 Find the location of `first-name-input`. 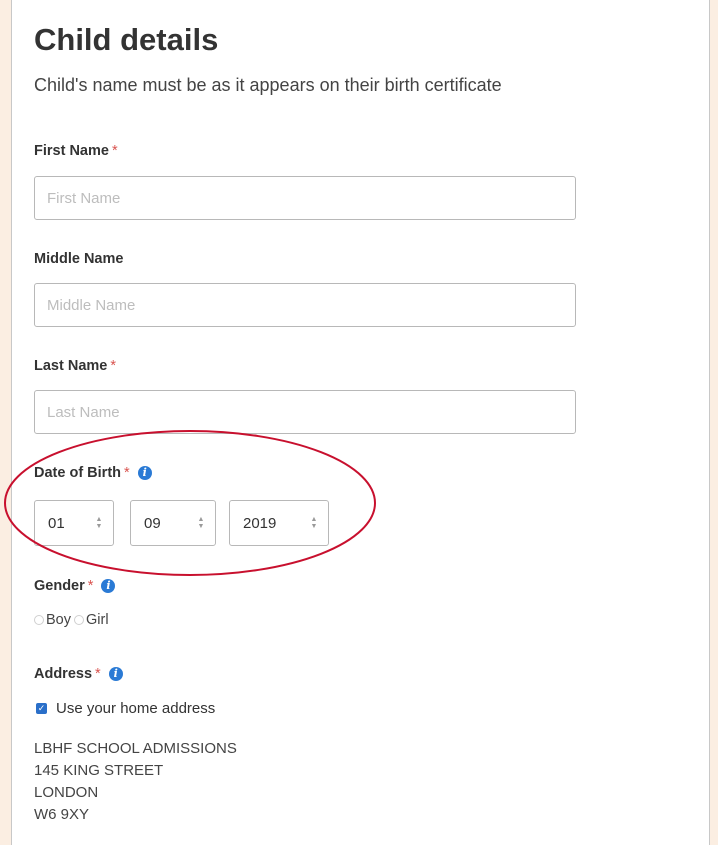

first-name-input is located at coordinates (305, 198).